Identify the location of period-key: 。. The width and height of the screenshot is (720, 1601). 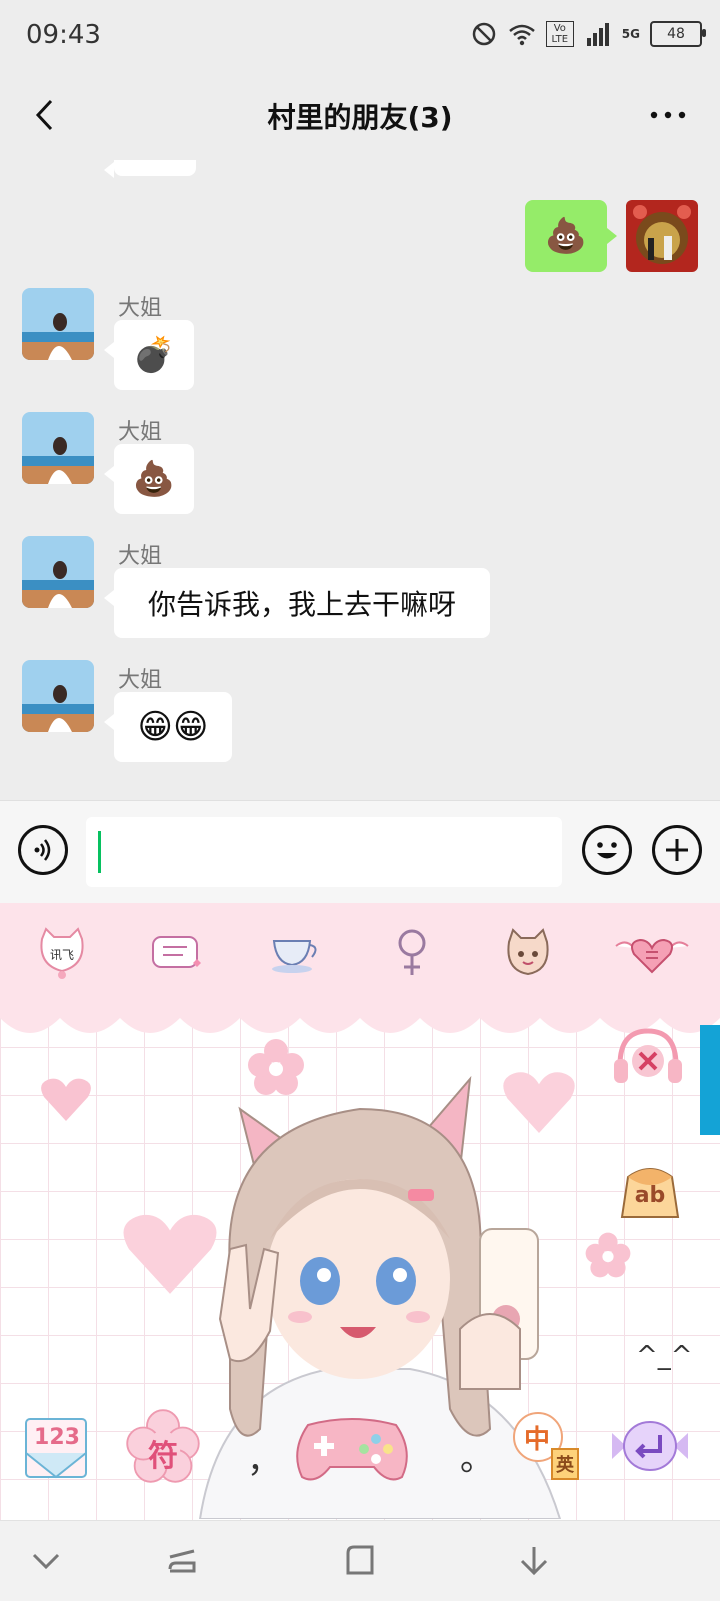
(477, 1455).